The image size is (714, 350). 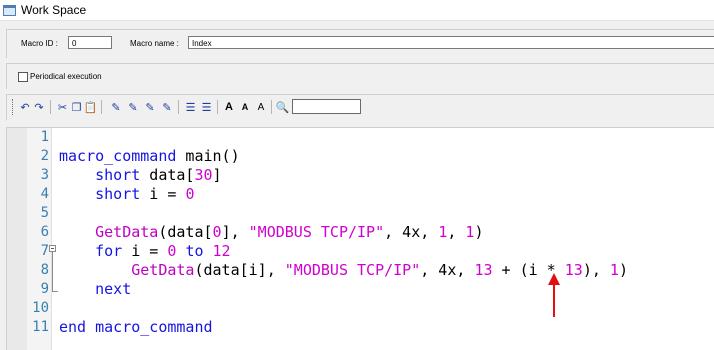 I want to click on macro-info-panel: Macro ID : 0 Macro name : Index, so click(x=360, y=43).